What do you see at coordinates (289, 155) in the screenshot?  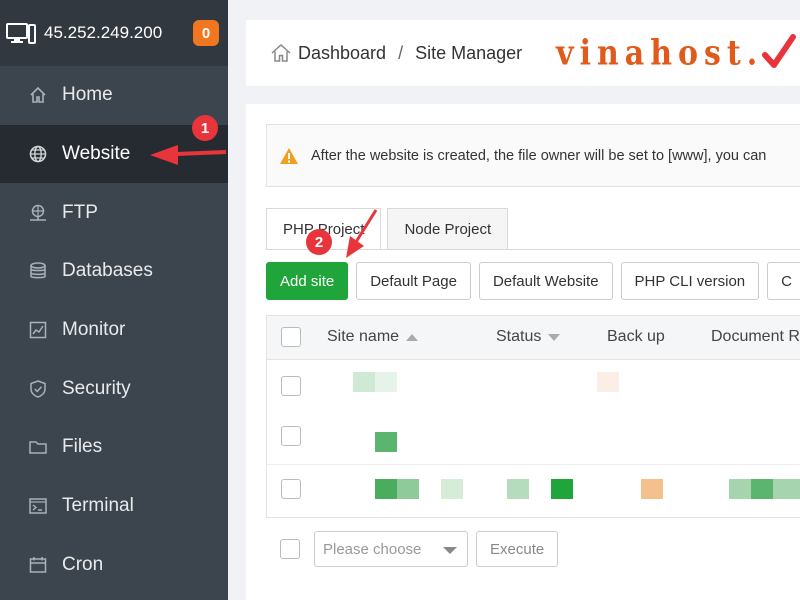 I see `warning-icon` at bounding box center [289, 155].